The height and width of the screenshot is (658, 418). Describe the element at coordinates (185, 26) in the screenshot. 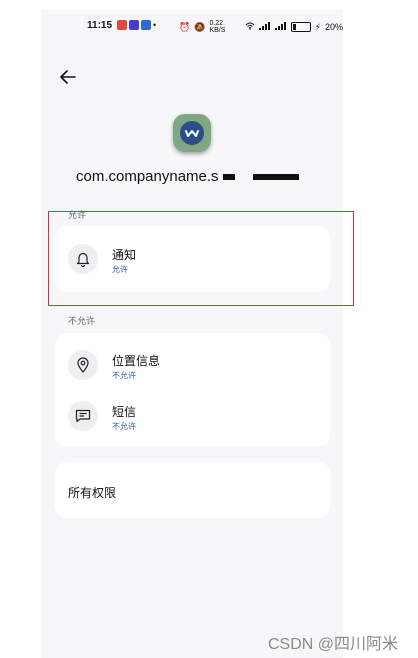

I see `alarm-icon: ⏰` at that location.